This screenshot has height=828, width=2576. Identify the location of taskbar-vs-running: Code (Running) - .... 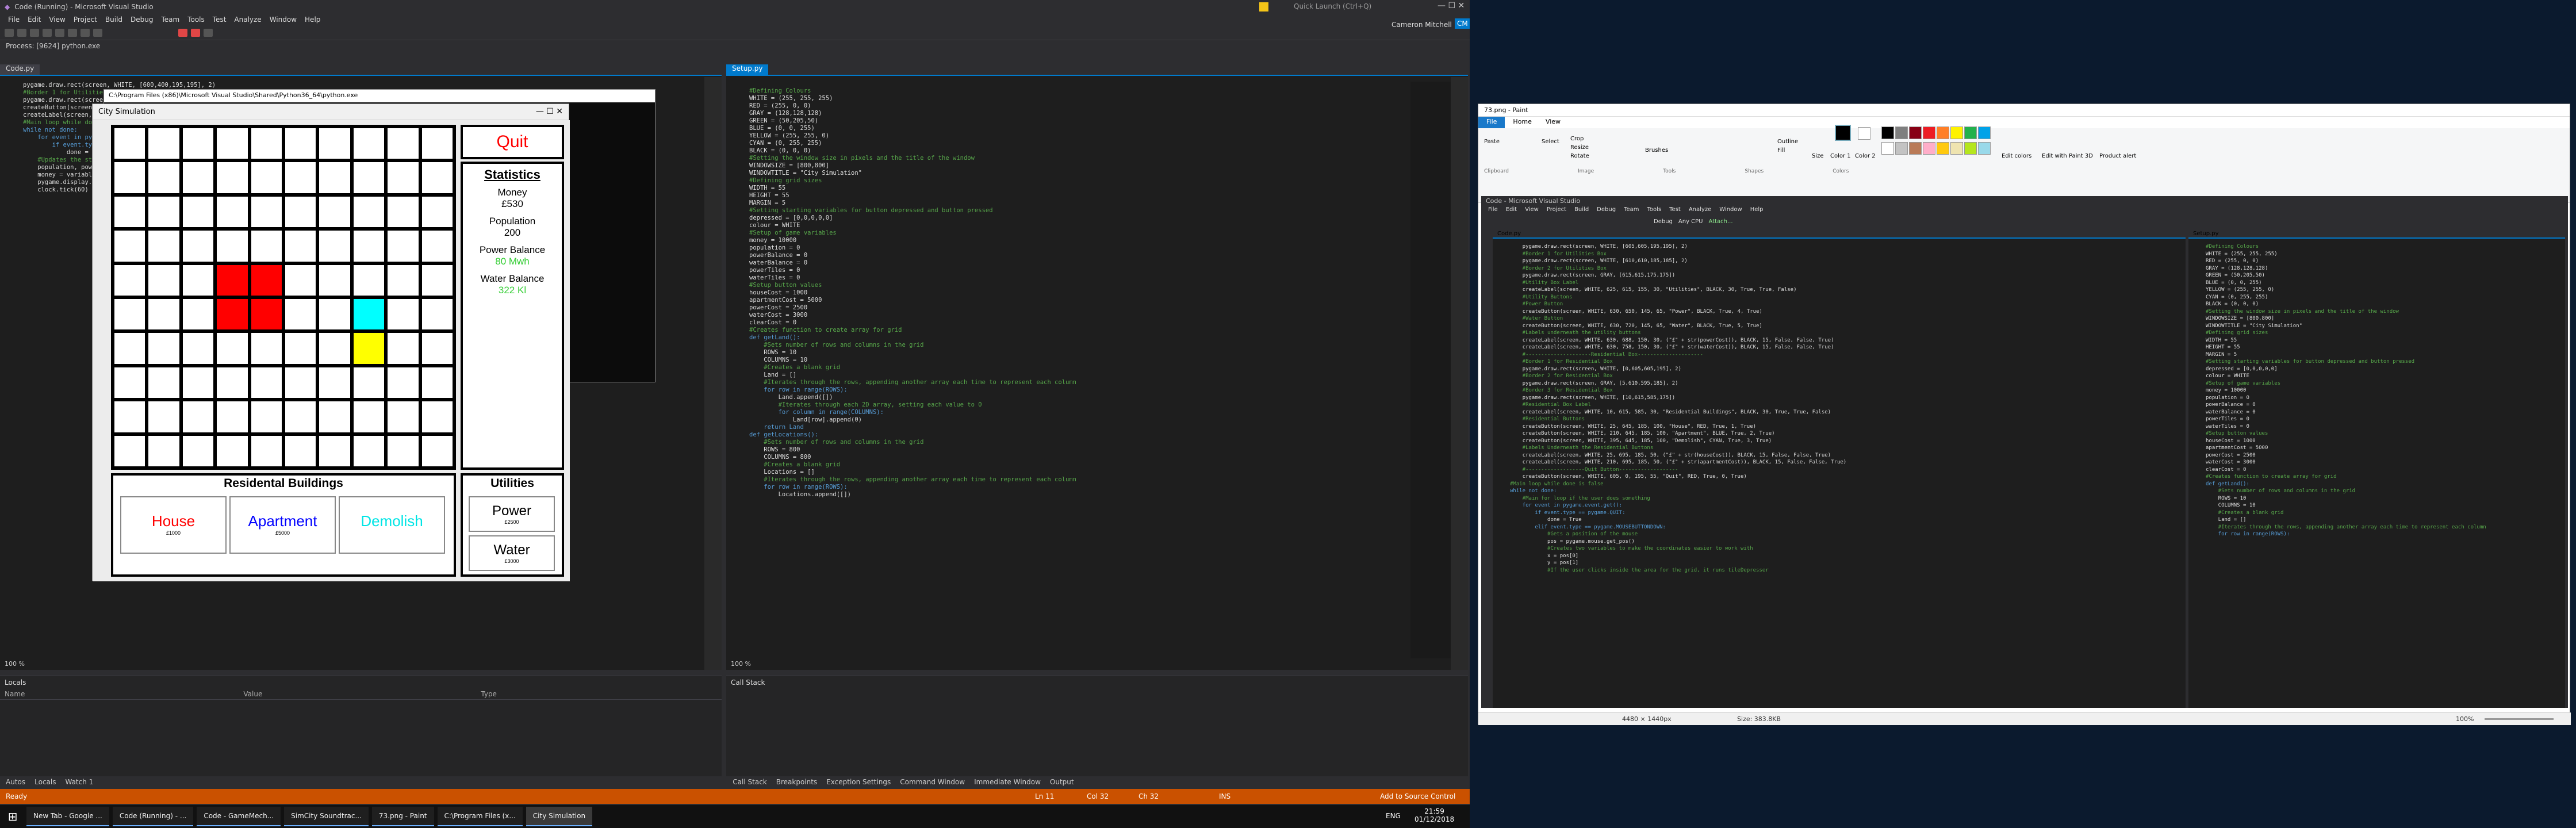
(153, 816).